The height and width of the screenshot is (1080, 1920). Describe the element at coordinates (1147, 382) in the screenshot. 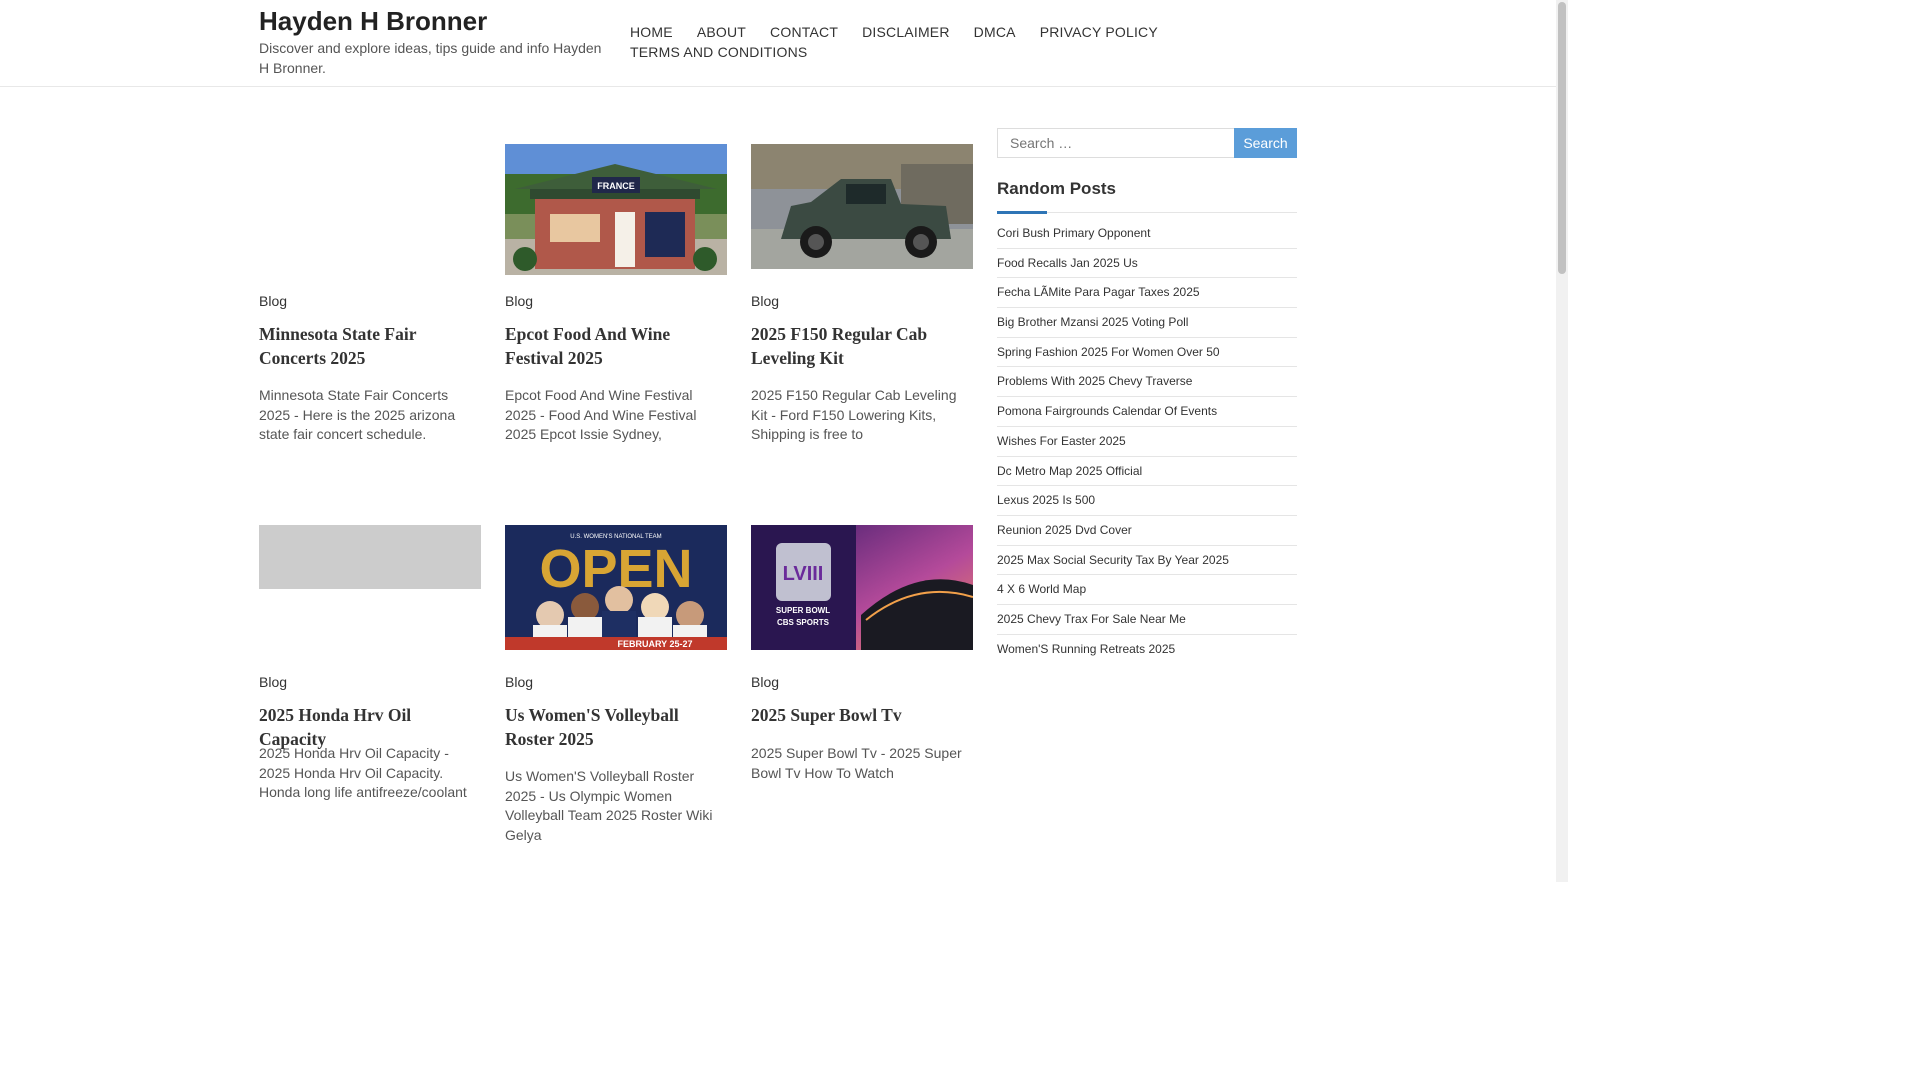

I see `random-post-link: Problems With 2025 Chevy Traverse` at that location.